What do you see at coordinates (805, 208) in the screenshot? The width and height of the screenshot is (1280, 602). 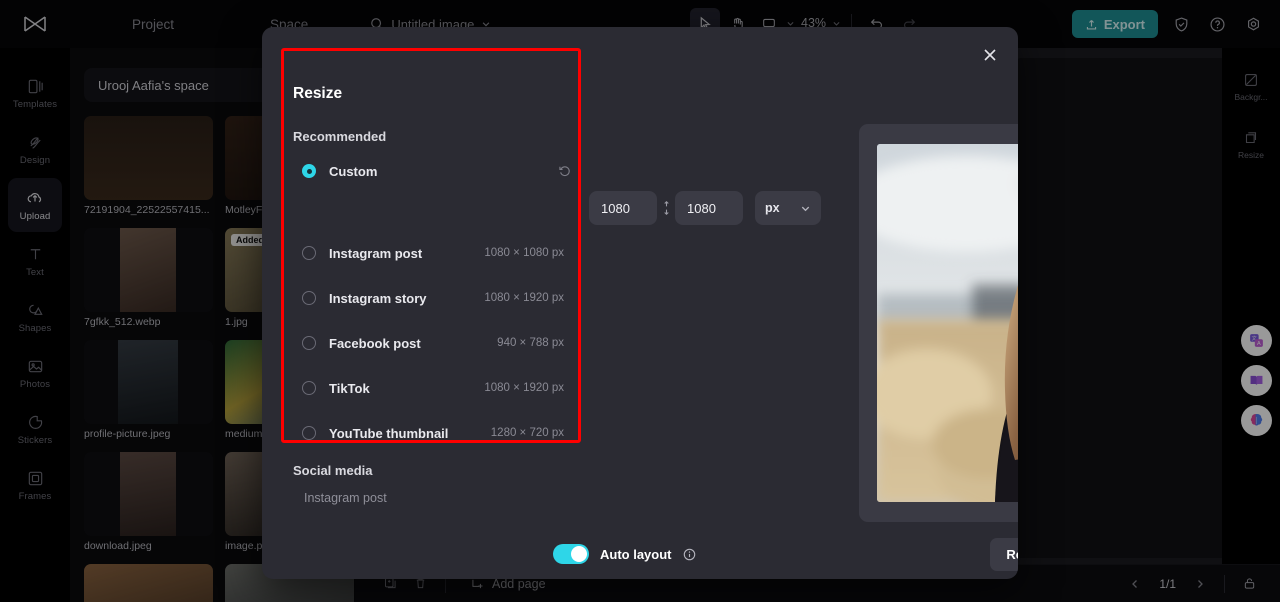 I see `chevron-down-icon` at bounding box center [805, 208].